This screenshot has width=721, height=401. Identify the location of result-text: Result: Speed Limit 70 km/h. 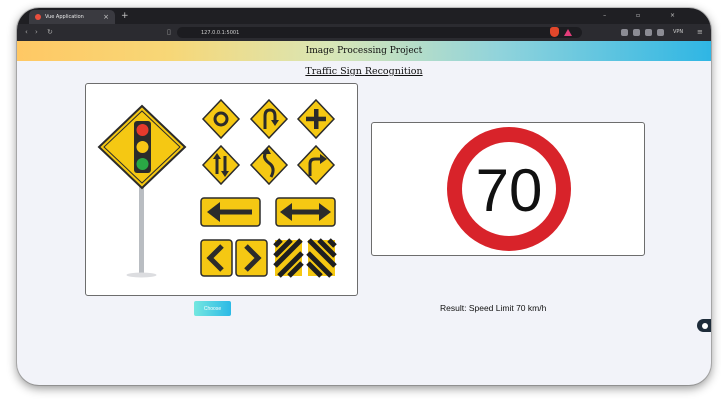
(493, 308).